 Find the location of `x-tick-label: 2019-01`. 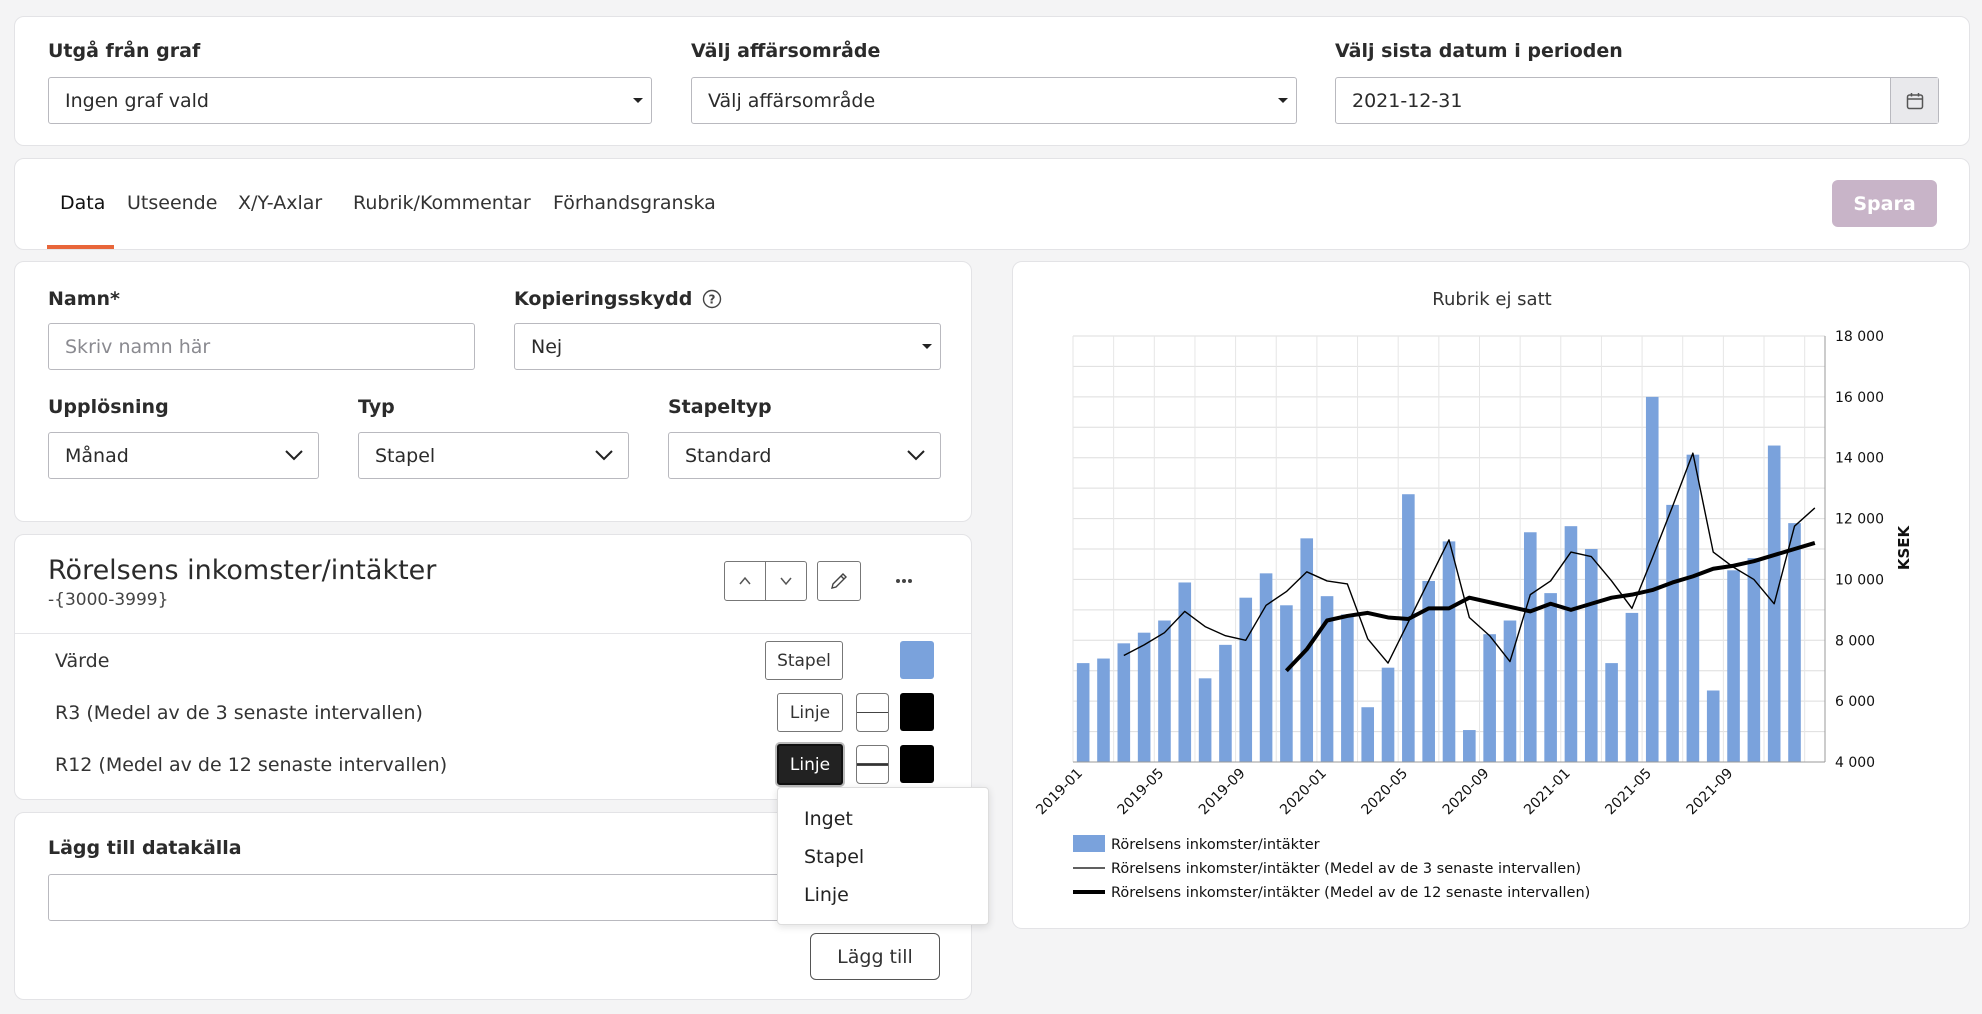

x-tick-label: 2019-01 is located at coordinates (1059, 792).